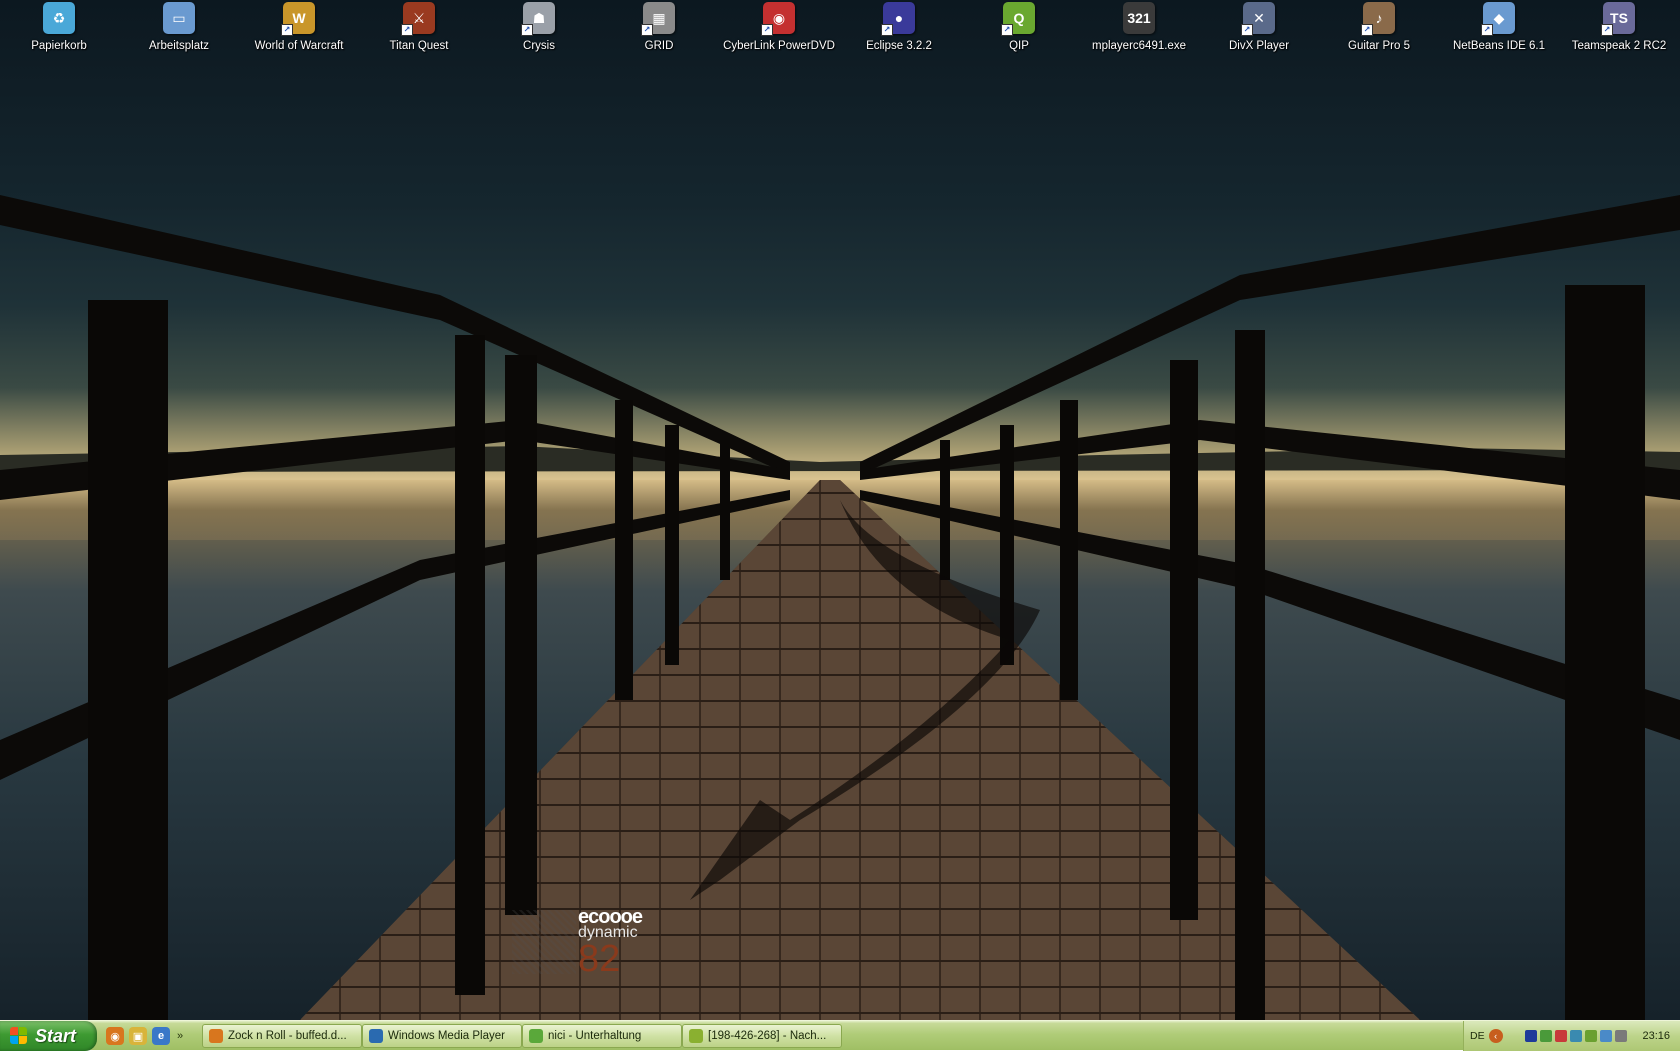 The image size is (1680, 1051). What do you see at coordinates (216, 1036) in the screenshot?
I see `firefox-icon` at bounding box center [216, 1036].